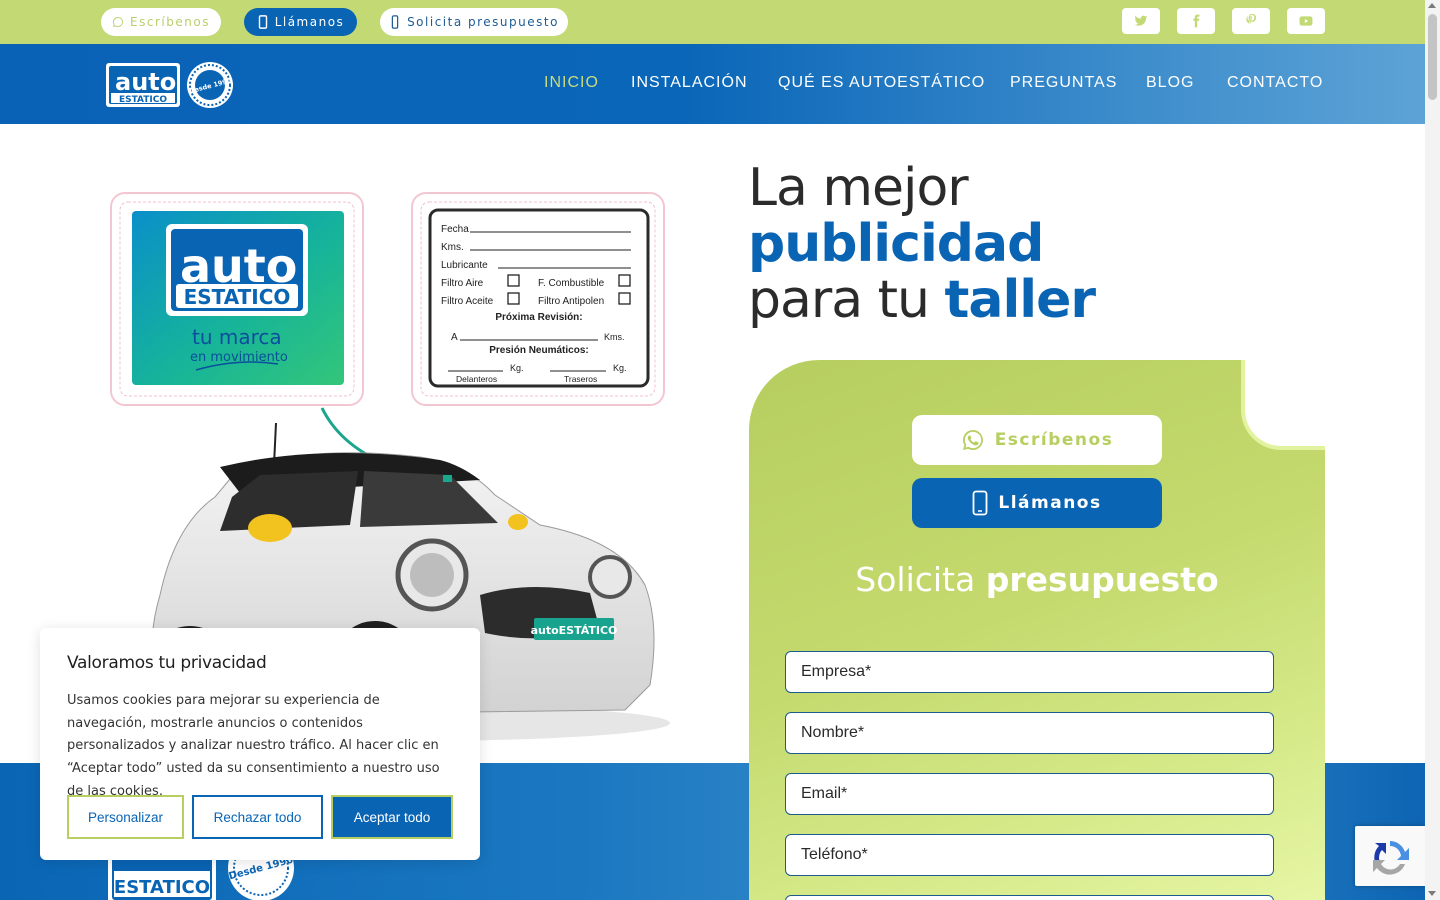  I want to click on scroll-up-arrow, so click(1432, 5).